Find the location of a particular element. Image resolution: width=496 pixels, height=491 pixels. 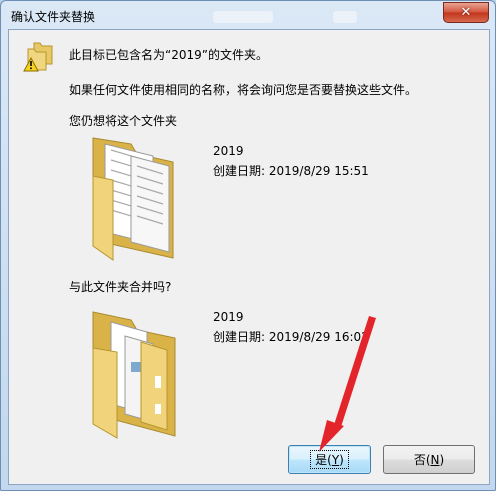

close-button: ✕ is located at coordinates (466, 12).